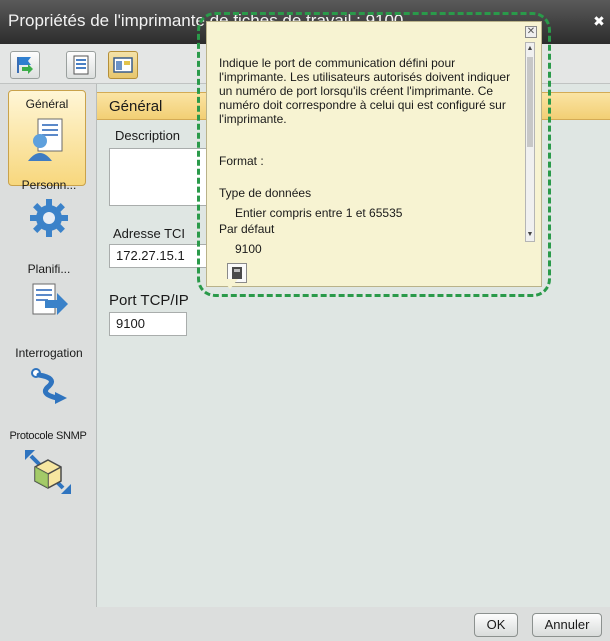  I want to click on sidebar-item-general: Général, so click(47, 138).